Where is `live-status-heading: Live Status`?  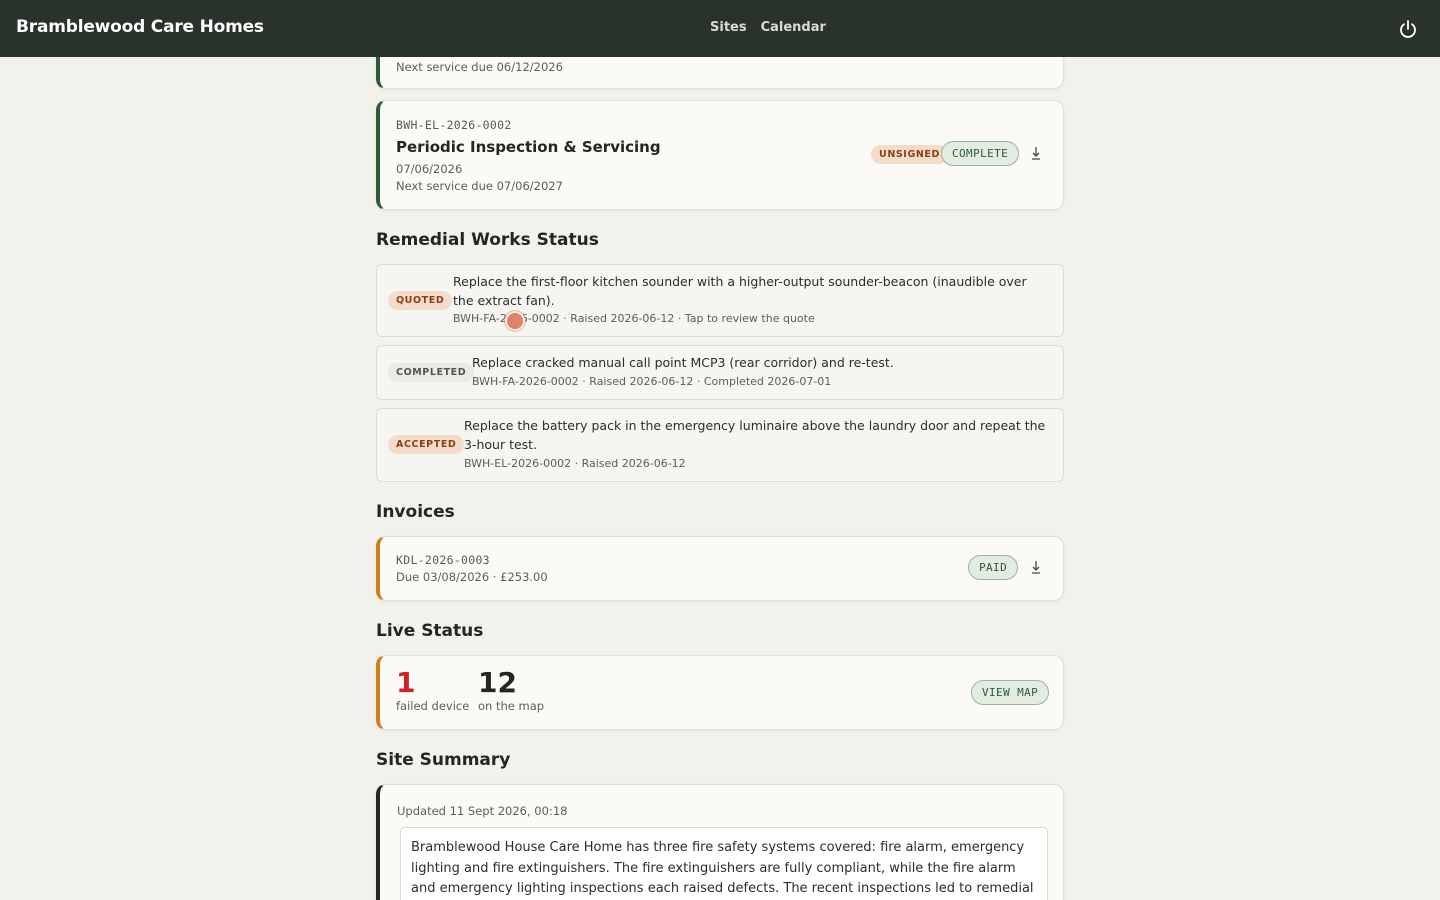 live-status-heading: Live Status is located at coordinates (430, 631).